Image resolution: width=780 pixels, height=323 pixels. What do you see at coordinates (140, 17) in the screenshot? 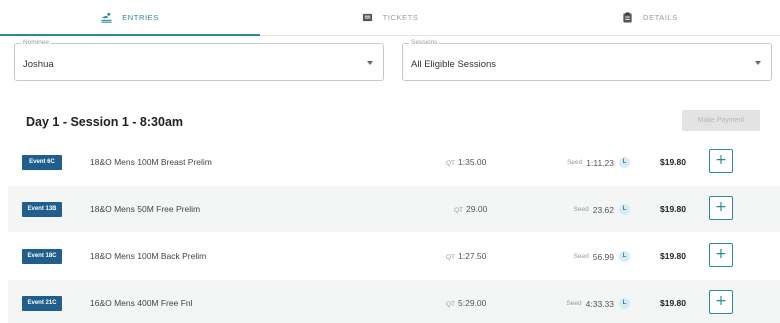
I see `tab-entries-label: ENTRIES` at bounding box center [140, 17].